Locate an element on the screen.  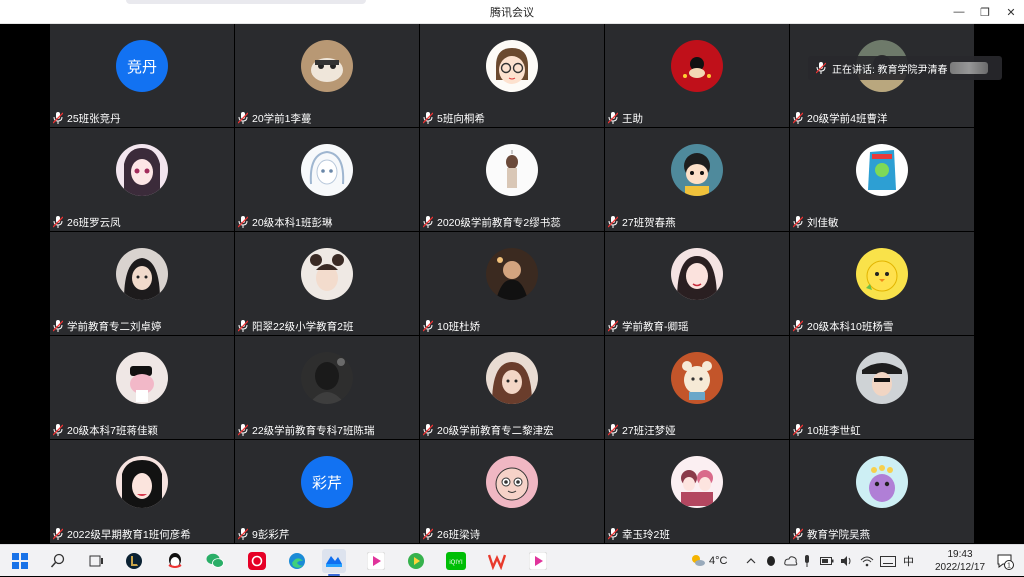
participant-tile: 阳翠22级小学教育2班 is located at coordinates (327, 283).